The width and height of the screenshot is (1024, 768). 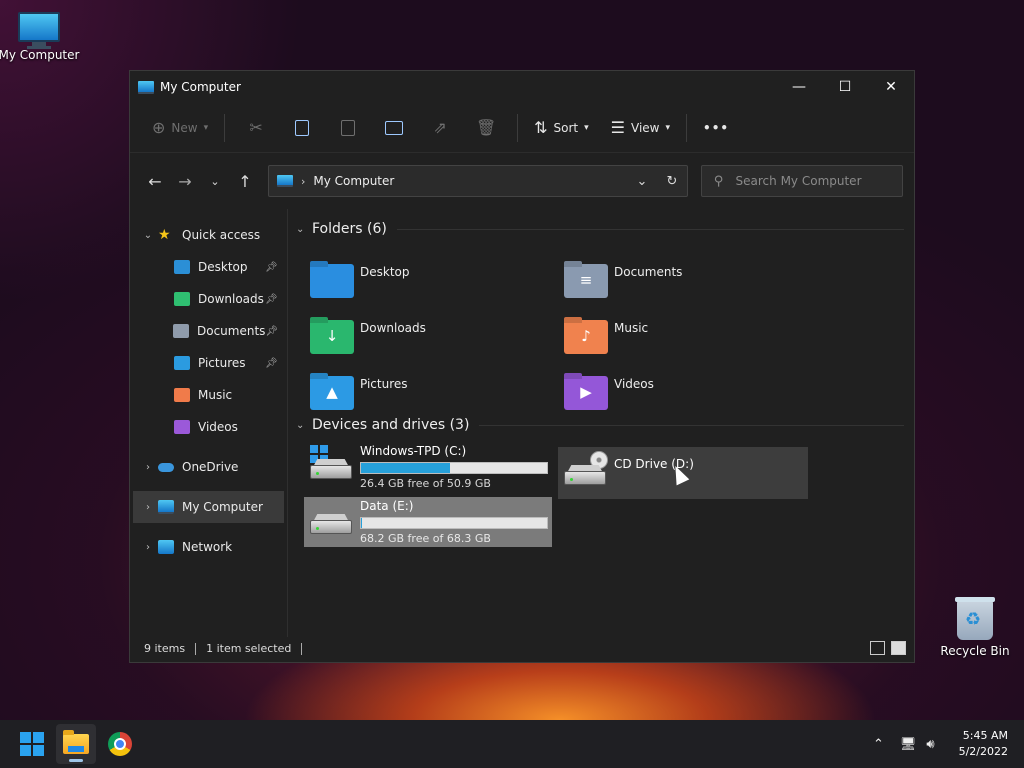 I want to click on search-input: ⚲ Search My Computer, so click(x=802, y=181).